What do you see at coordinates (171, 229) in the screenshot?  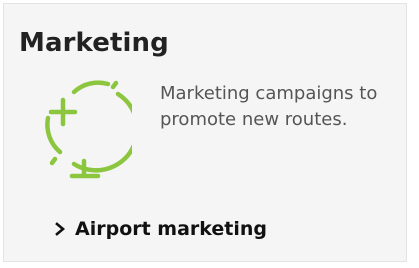 I see `link-label: Airport marketing` at bounding box center [171, 229].